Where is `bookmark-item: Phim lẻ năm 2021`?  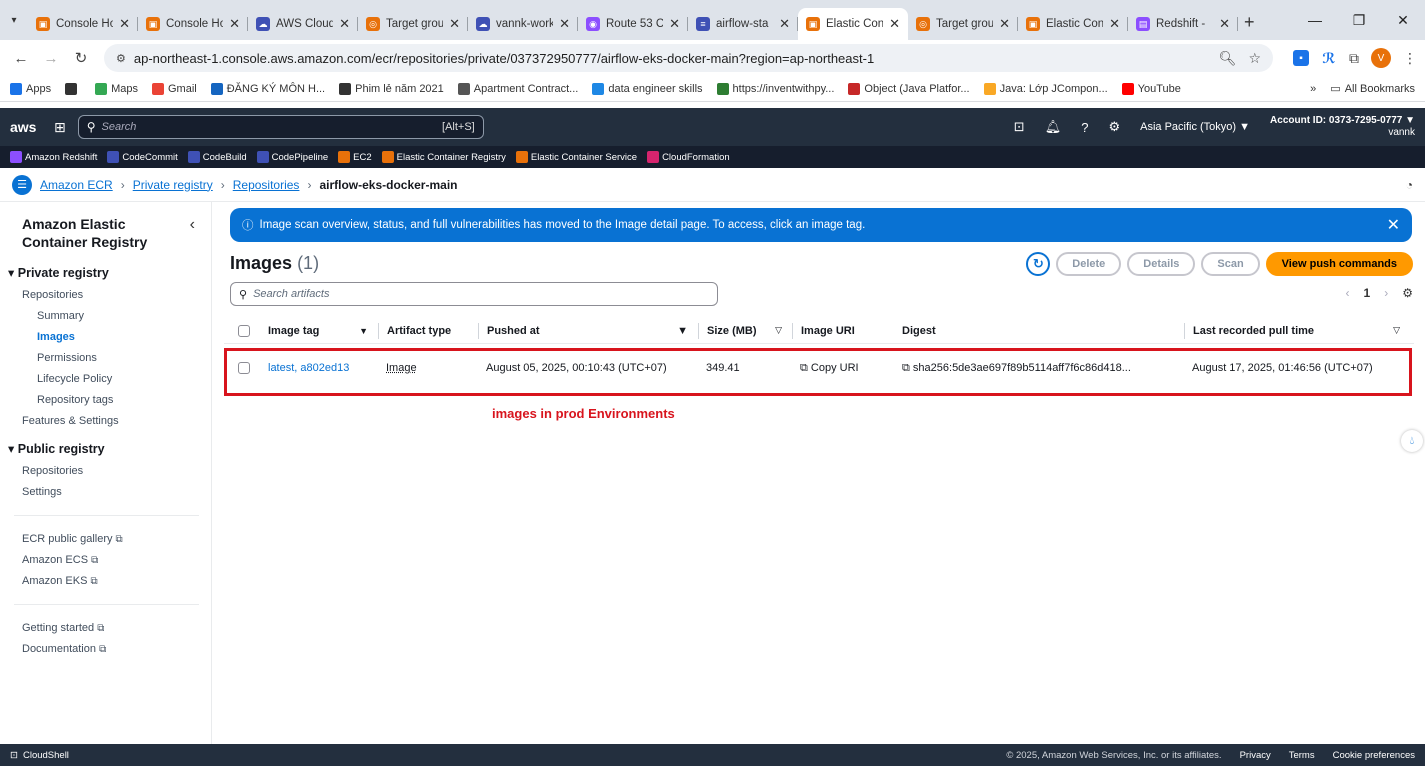
bookmark-item: Phim lẻ năm 2021 is located at coordinates (391, 88).